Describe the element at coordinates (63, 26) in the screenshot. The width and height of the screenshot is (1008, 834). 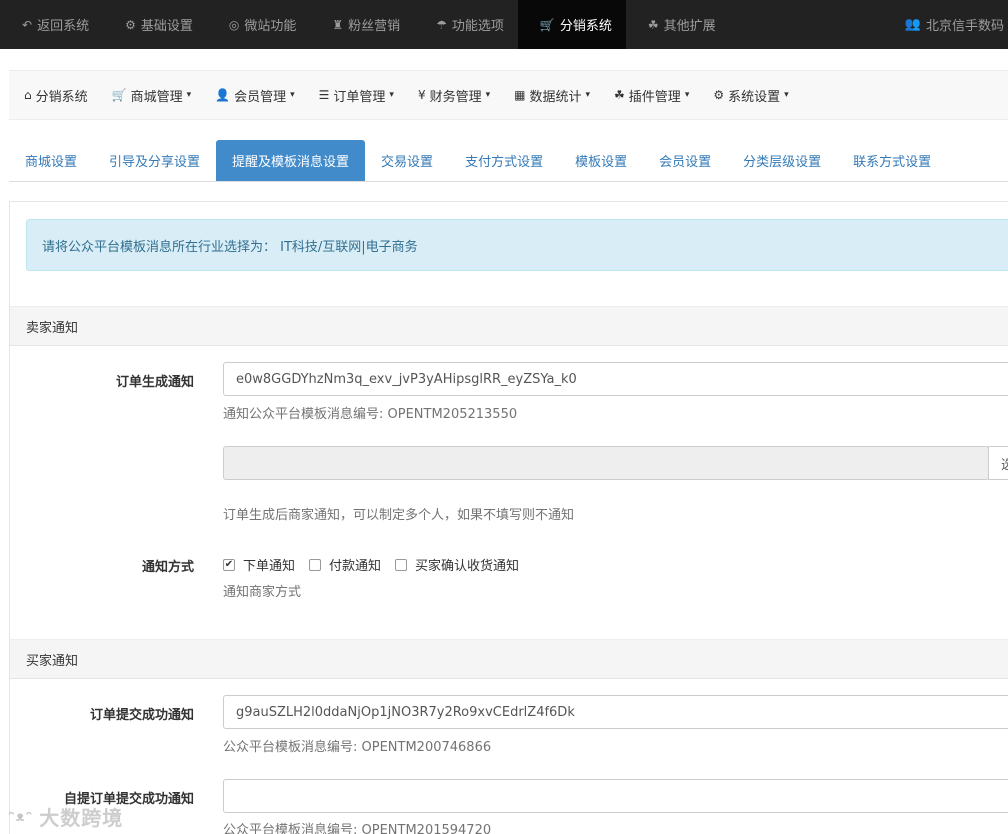
I see `topnav-back-label: 返回系统` at that location.